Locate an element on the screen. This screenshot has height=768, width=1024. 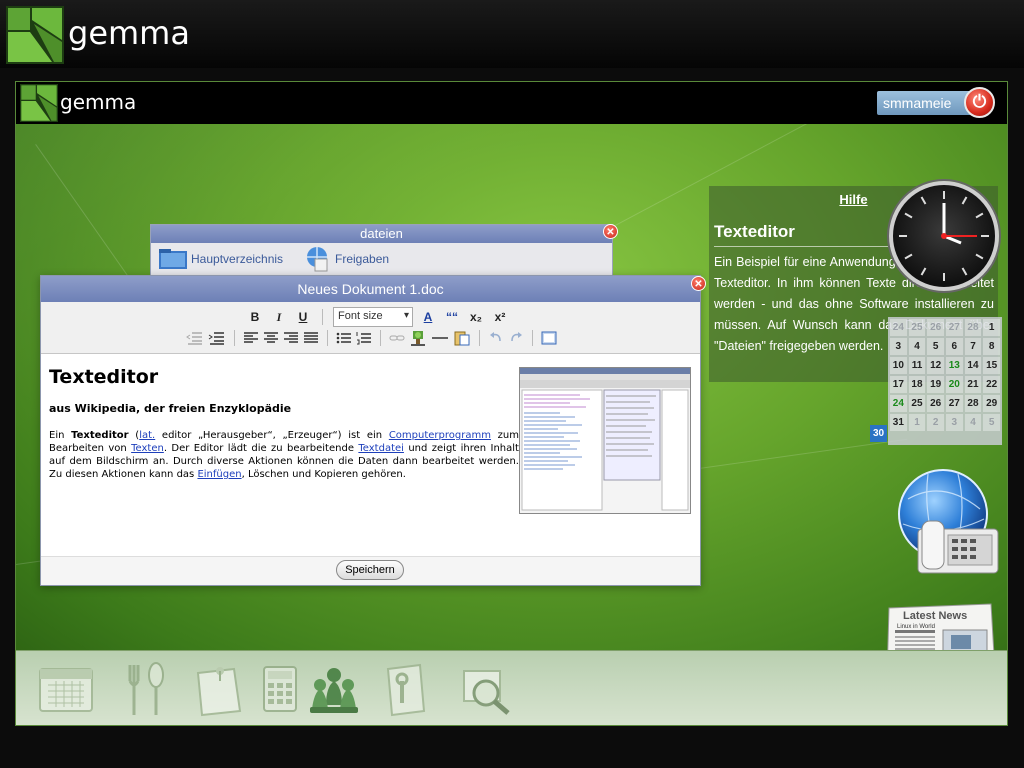
link-lat: lat. is located at coordinates (147, 435).